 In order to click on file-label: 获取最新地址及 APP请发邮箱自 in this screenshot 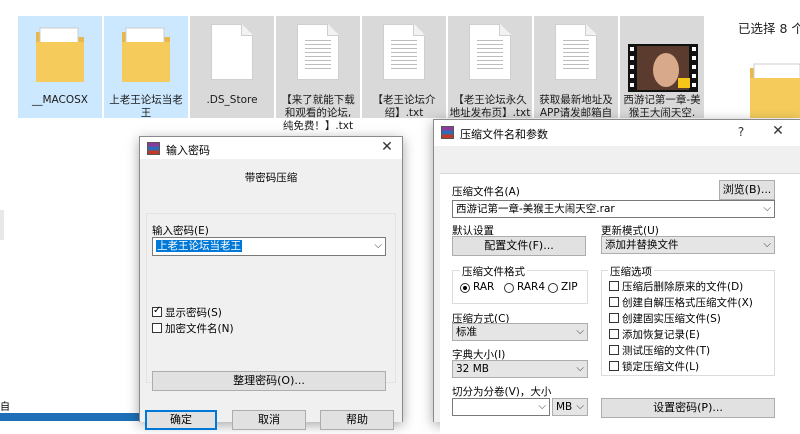, I will do `click(576, 106)`.